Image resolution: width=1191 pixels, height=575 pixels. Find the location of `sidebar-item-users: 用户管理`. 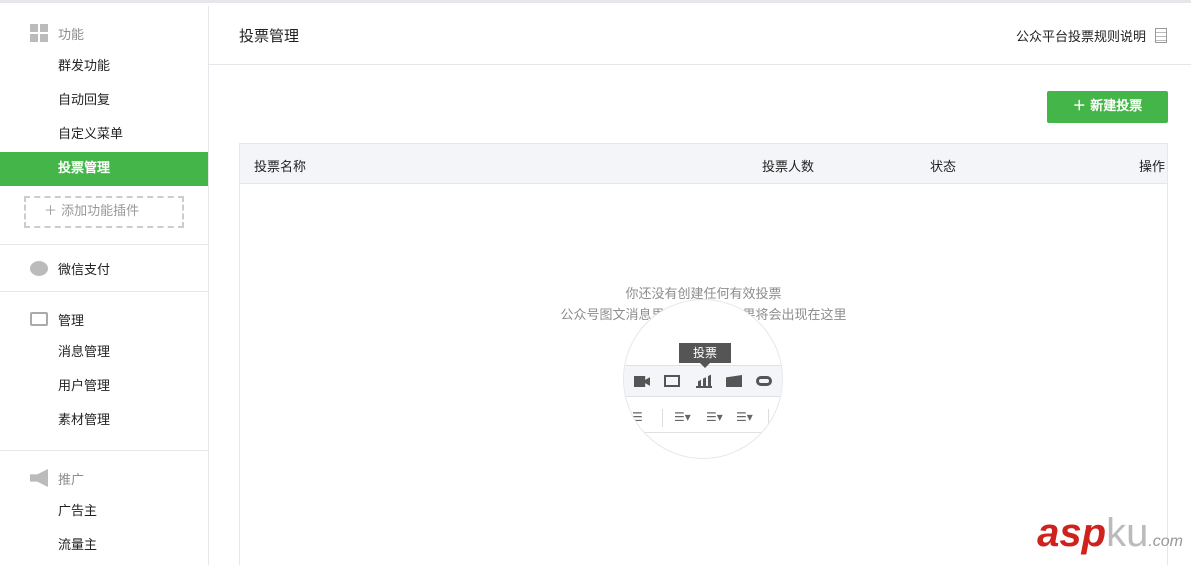

sidebar-item-users: 用户管理 is located at coordinates (104, 387).